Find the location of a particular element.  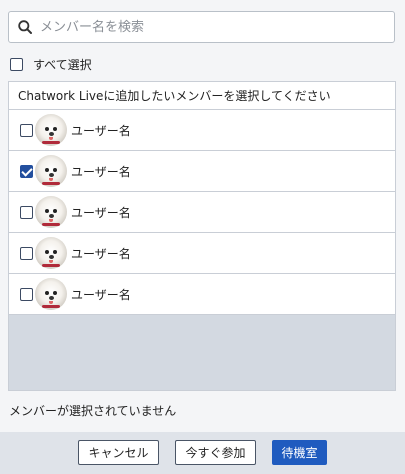

footer-bar: キャンセル 今すぐ参加 待機室 is located at coordinates (202, 453).